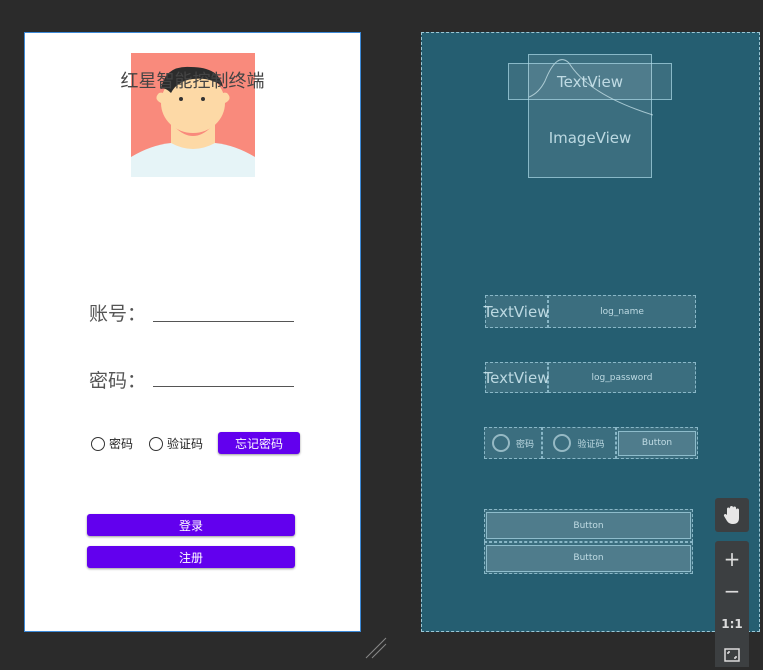 The image size is (763, 670). I want to click on app-title: 红星智能控制终端, so click(192, 81).